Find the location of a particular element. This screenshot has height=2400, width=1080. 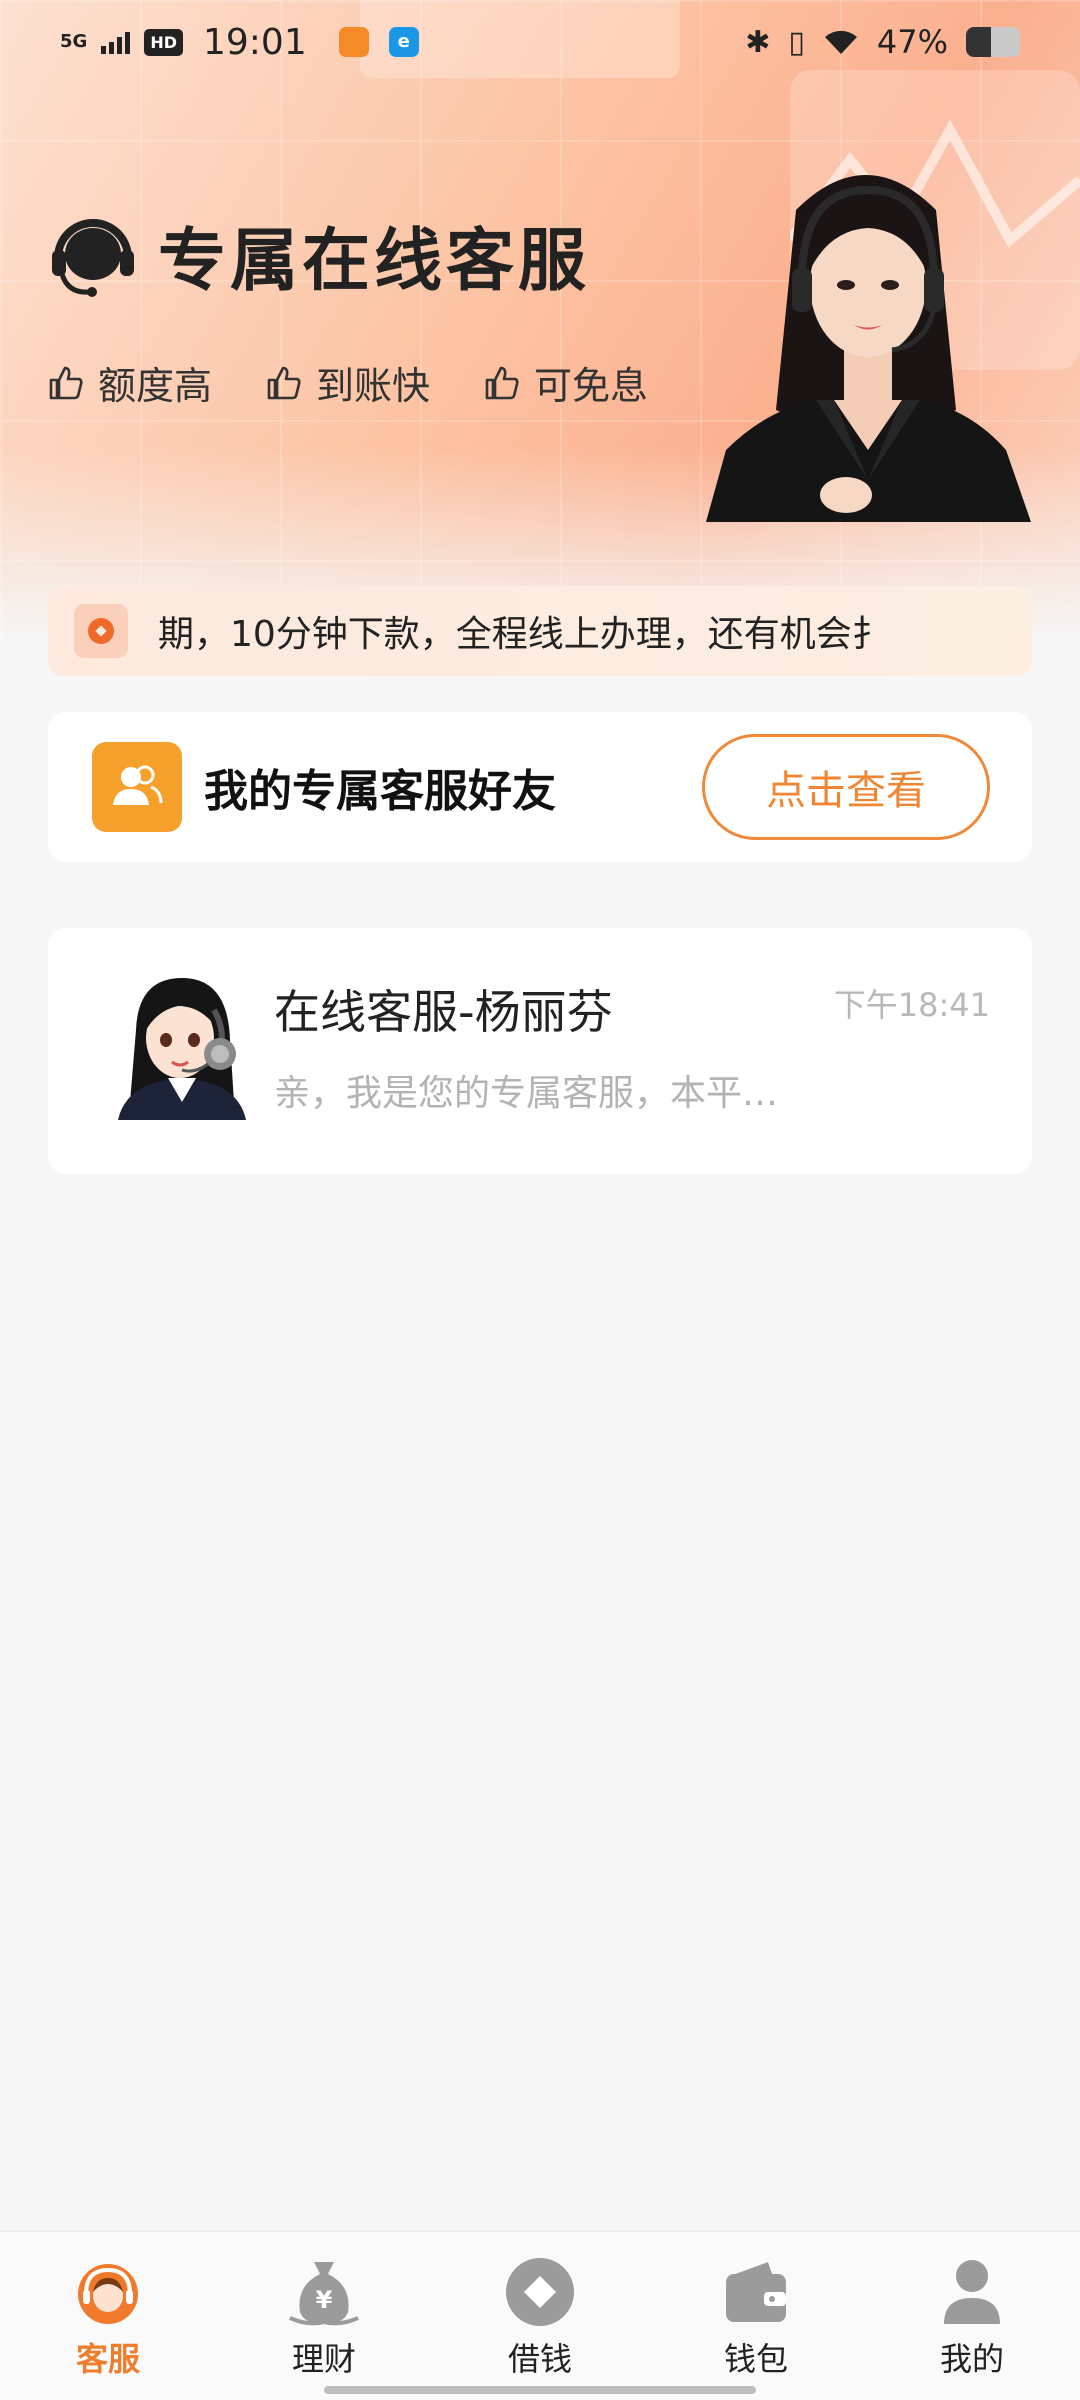

nav-item-wealth: ¥ 理财 is located at coordinates (324, 2316).